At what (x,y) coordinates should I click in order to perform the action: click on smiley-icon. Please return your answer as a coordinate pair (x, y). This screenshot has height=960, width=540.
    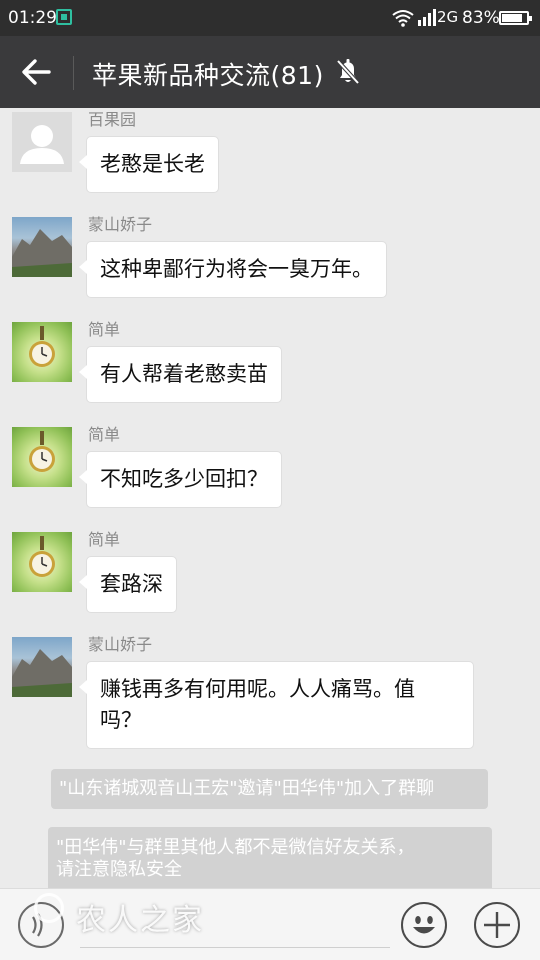
    Looking at the image, I should click on (424, 925).